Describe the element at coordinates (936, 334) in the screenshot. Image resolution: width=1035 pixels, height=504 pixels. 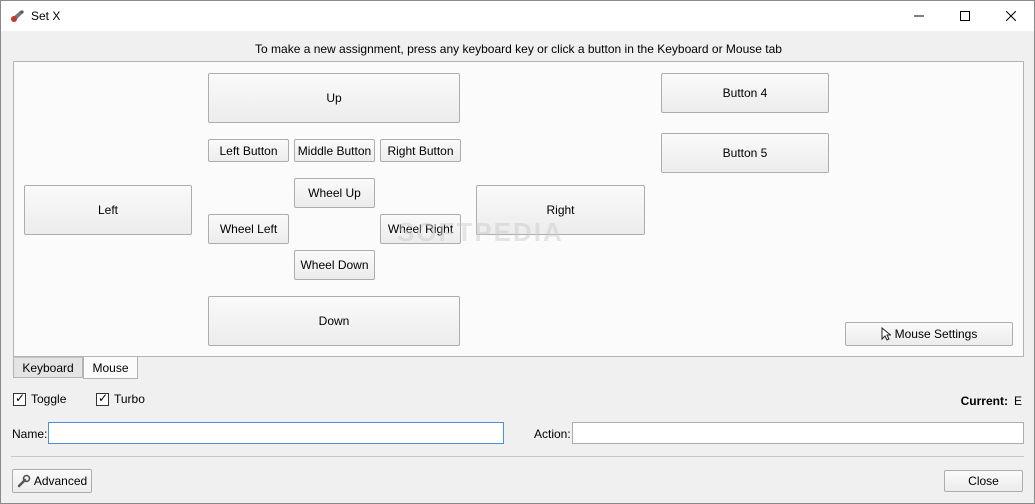
I see `mouse-settings-label: Mouse Settings` at that location.